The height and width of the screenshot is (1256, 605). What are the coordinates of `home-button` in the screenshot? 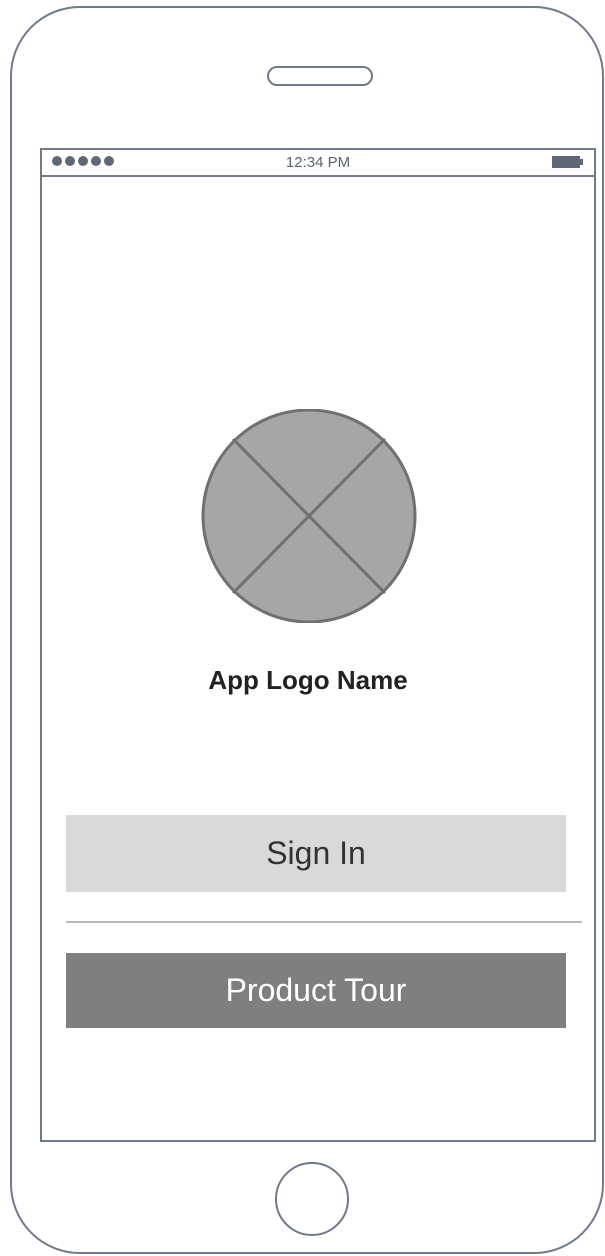 It's located at (312, 1199).